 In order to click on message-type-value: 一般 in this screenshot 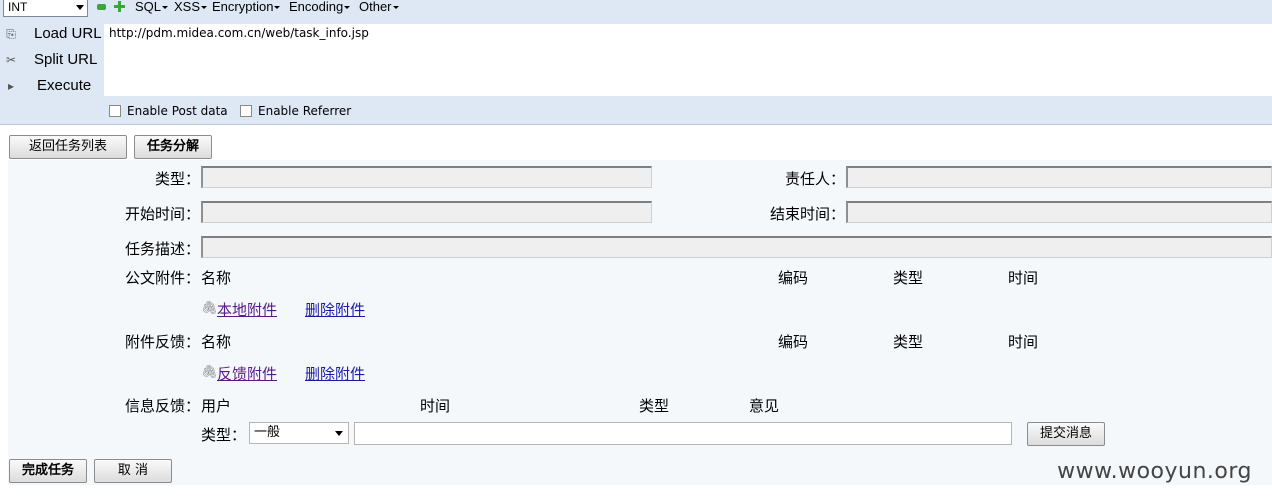, I will do `click(267, 432)`.